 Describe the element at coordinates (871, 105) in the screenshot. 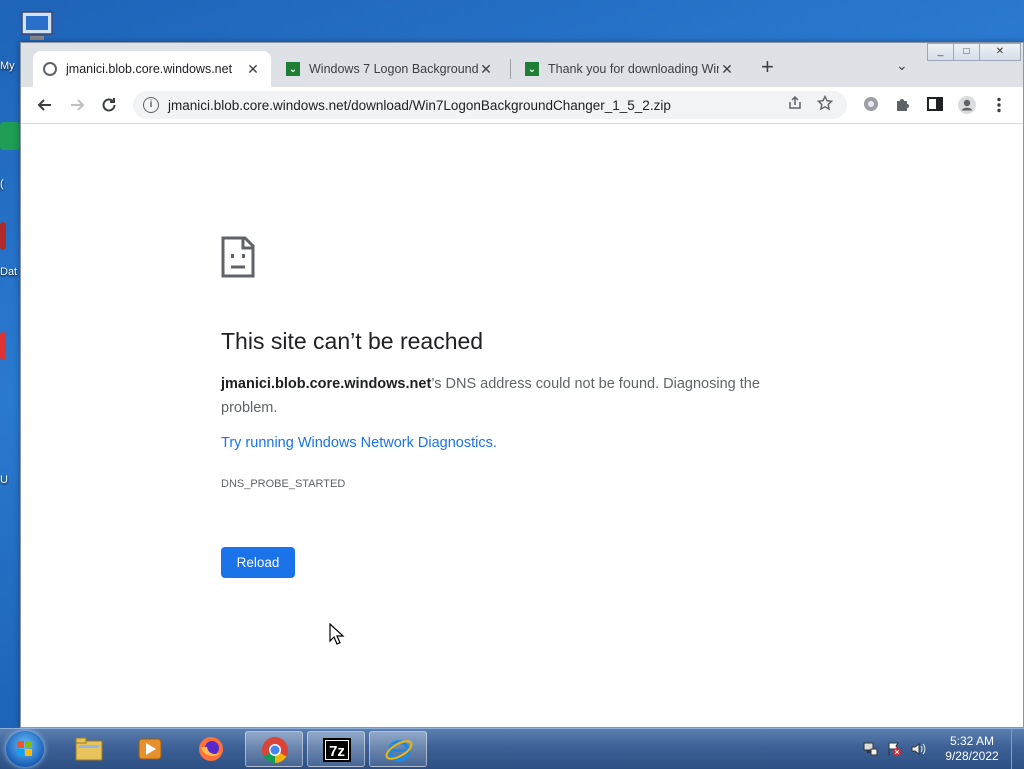

I see `extension-globe-icon` at that location.